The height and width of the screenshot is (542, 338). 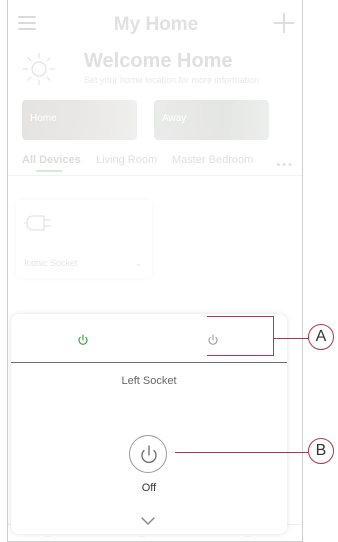 I want to click on power-button, so click(x=148, y=454).